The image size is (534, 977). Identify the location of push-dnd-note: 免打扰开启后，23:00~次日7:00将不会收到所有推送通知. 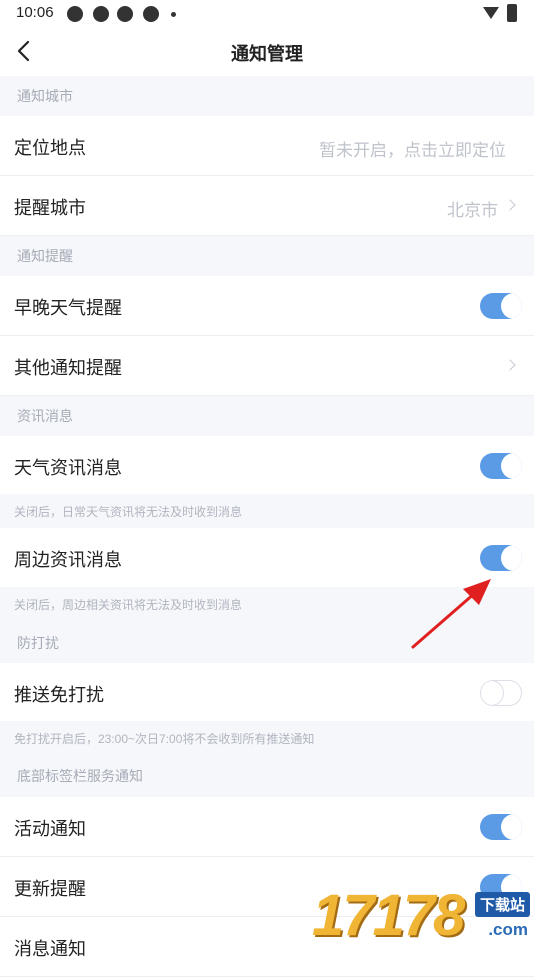
(267, 738).